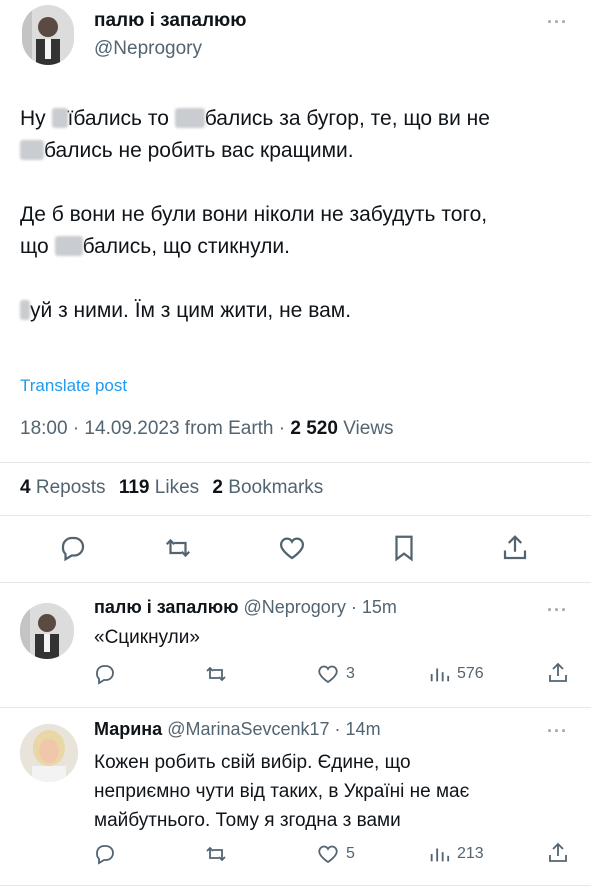  I want to click on post-stats: 4 Reposts 119 Likes 2 Bookmarks, so click(171, 488).